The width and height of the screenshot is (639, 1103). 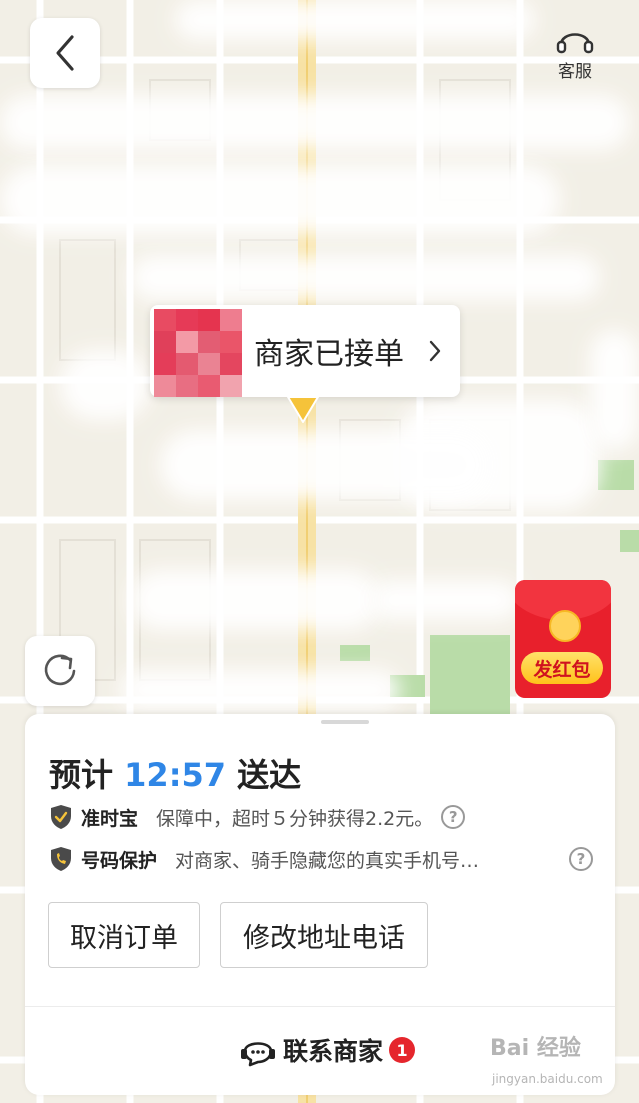 I want to click on red-packet-button: 发红包, so click(x=563, y=639).